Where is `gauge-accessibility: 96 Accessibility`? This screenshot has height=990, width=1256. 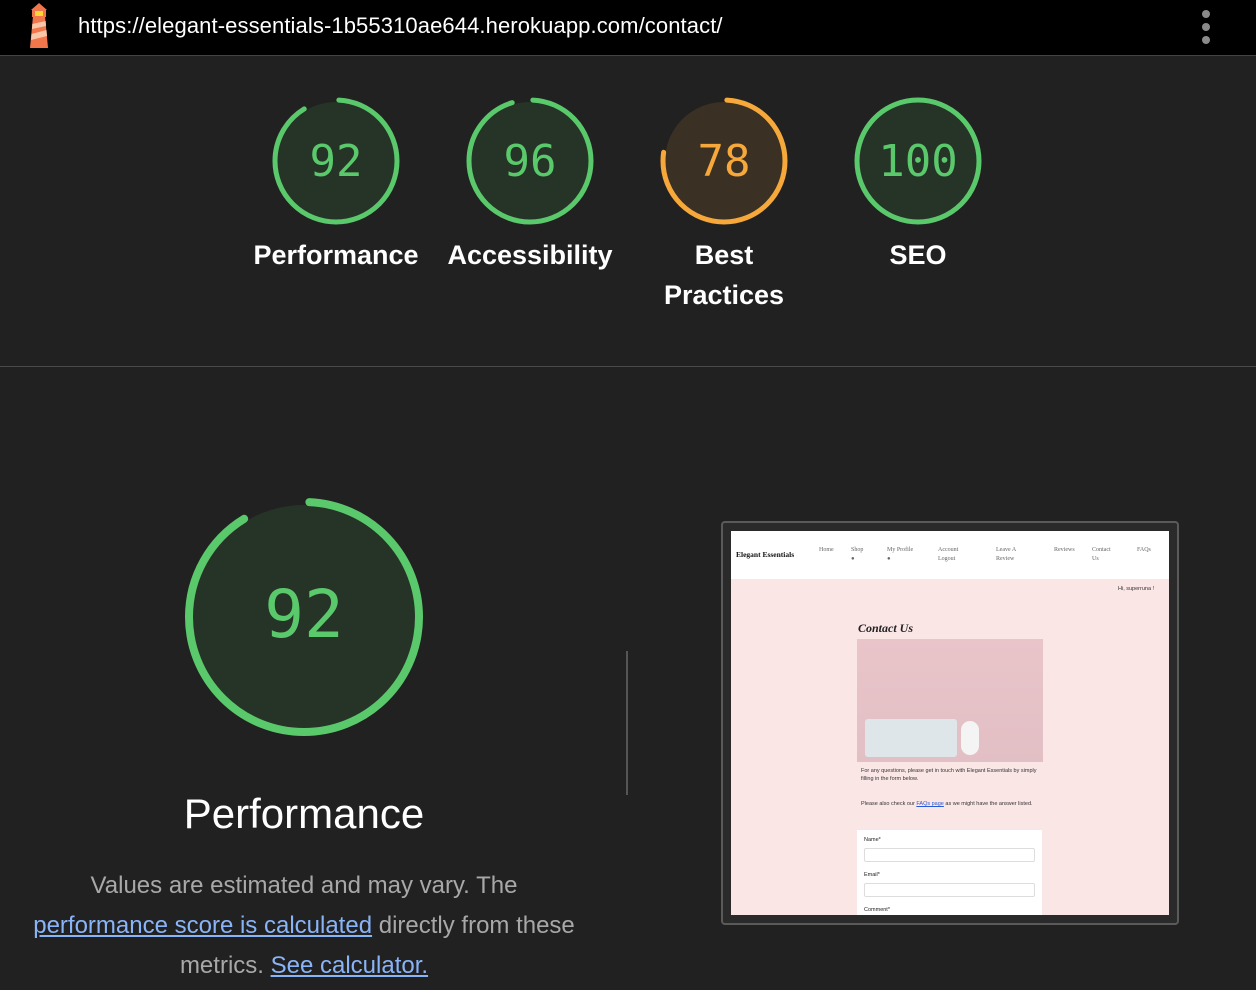
gauge-accessibility: 96 Accessibility is located at coordinates (530, 185).